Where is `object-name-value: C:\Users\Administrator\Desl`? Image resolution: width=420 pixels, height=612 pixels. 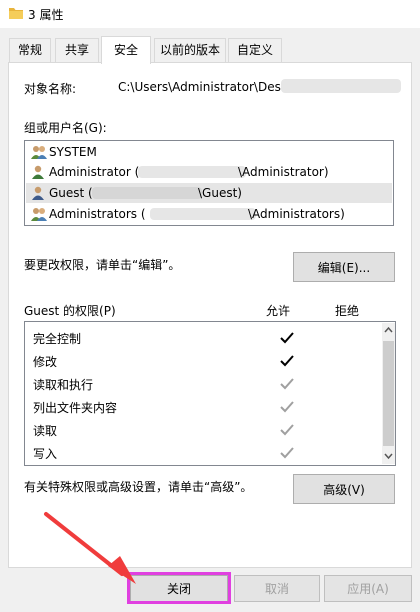
object-name-value: C:\Users\Administrator\Desl is located at coordinates (201, 87).